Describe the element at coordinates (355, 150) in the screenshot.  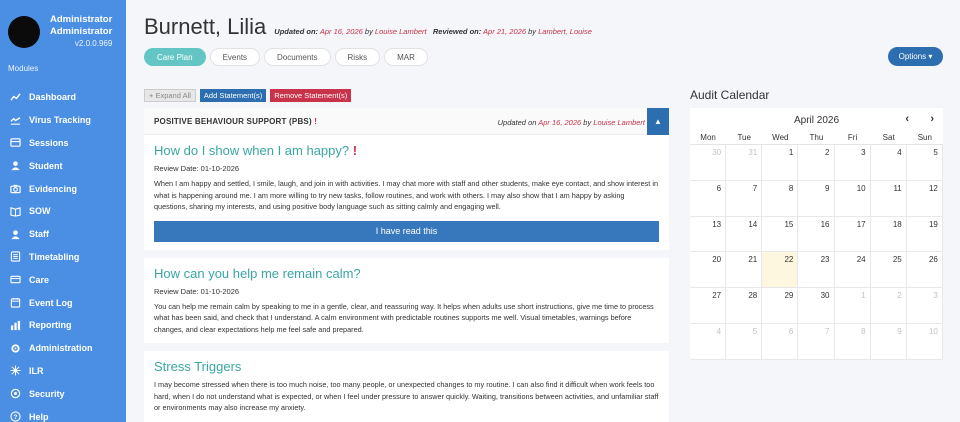
I see `alert-icon: !` at that location.